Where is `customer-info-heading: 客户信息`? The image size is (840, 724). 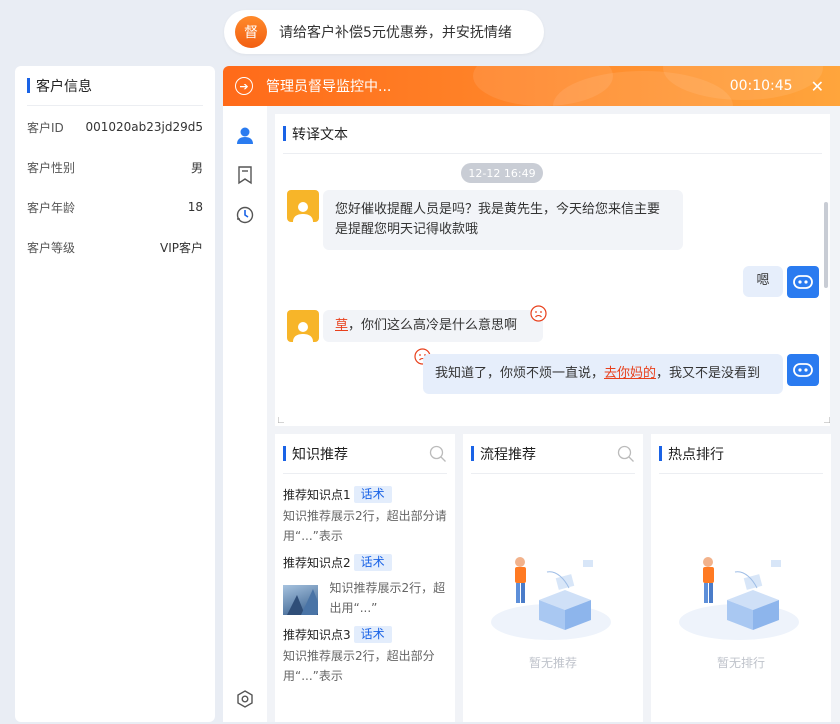 customer-info-heading: 客户信息 is located at coordinates (64, 86).